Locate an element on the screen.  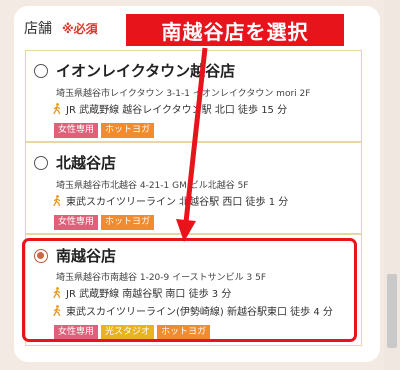
required-label: ※必須 is located at coordinates (80, 29).